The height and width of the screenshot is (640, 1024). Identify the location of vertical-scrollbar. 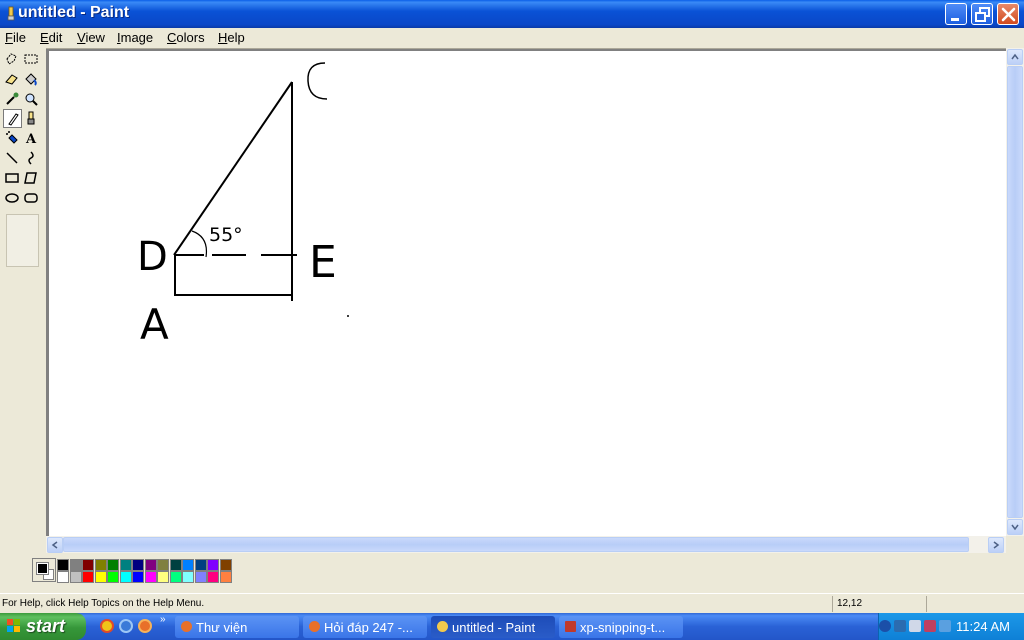
(1015, 292).